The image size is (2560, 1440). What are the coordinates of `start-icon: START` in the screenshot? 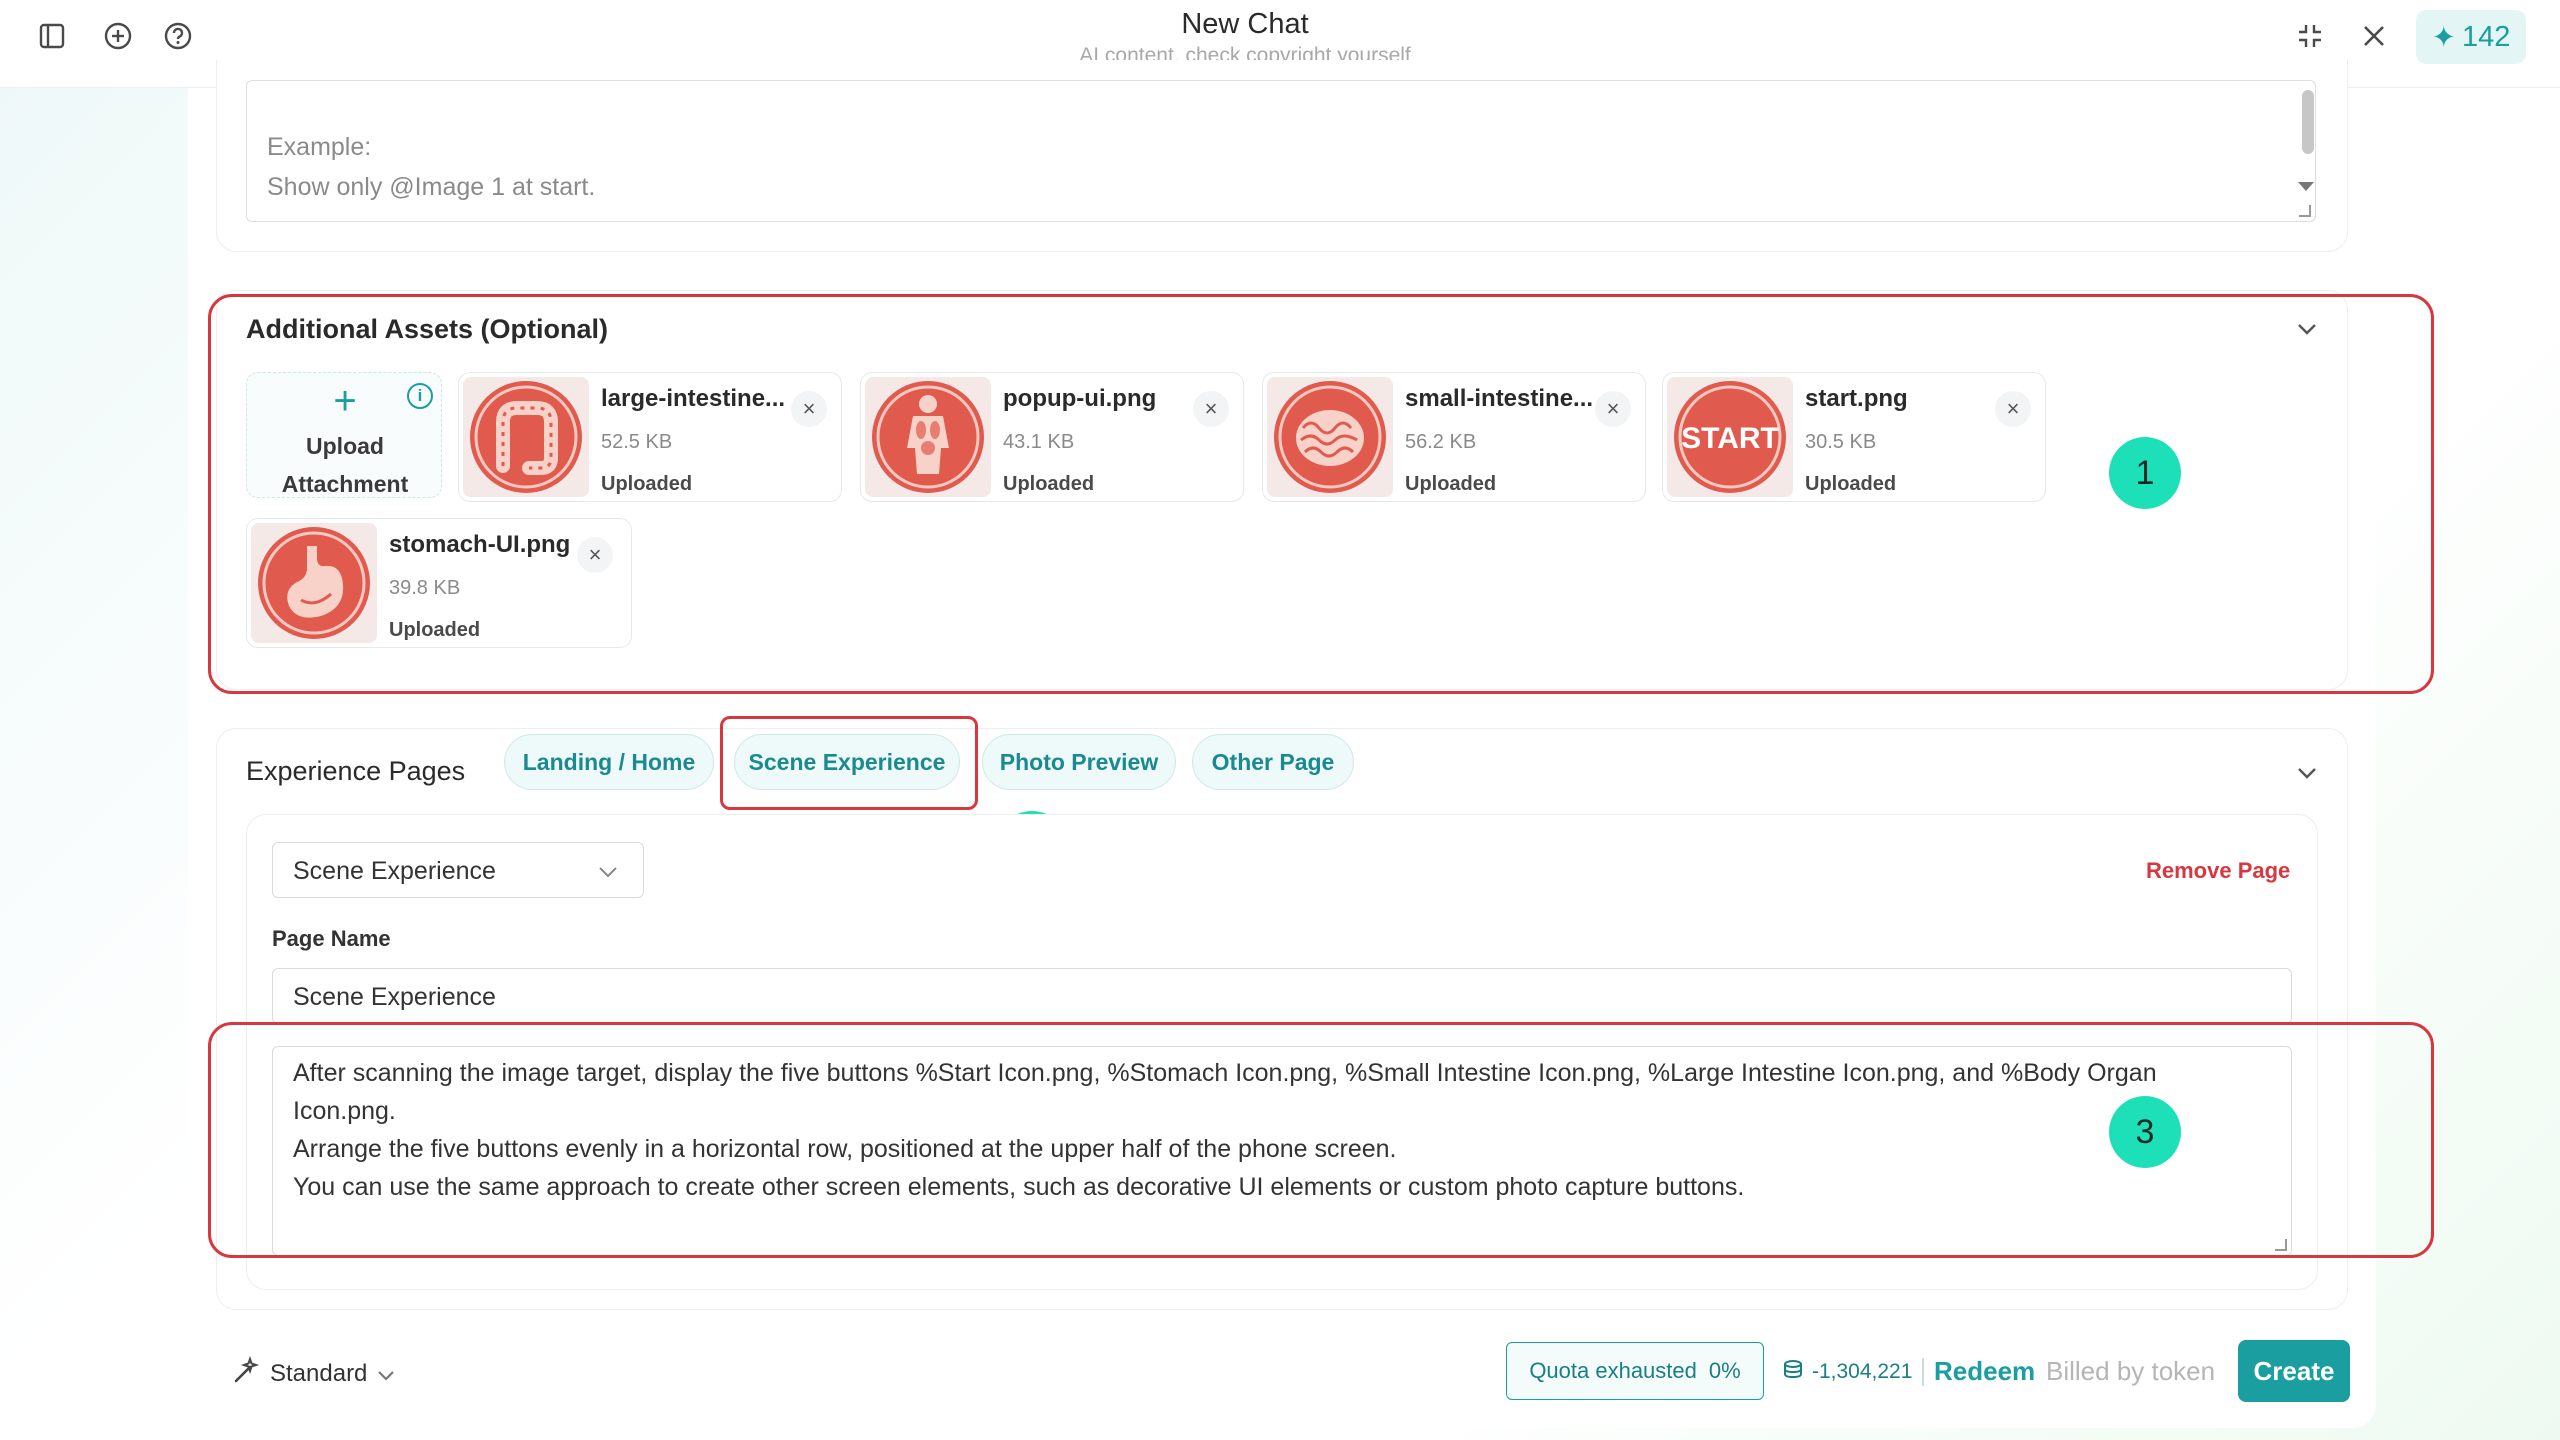 It's located at (1730, 437).